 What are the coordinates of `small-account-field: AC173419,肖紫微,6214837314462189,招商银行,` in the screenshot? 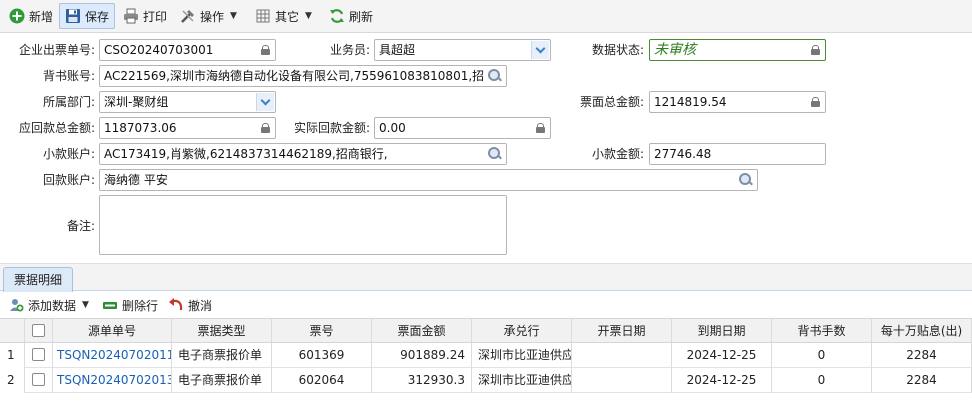 It's located at (303, 154).